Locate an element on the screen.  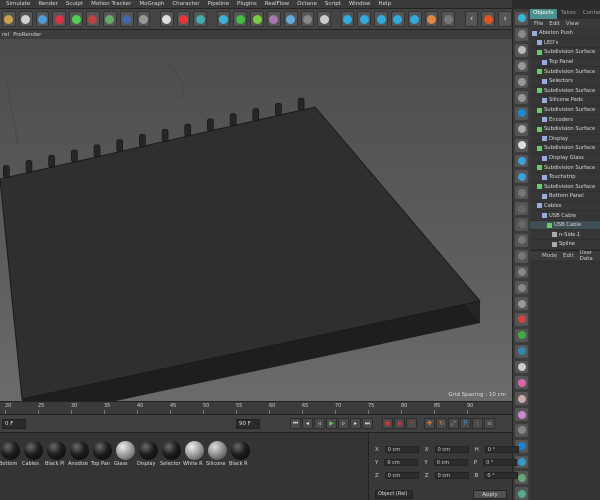
previous-key-icon: ◂ is located at coordinates (307, 423).